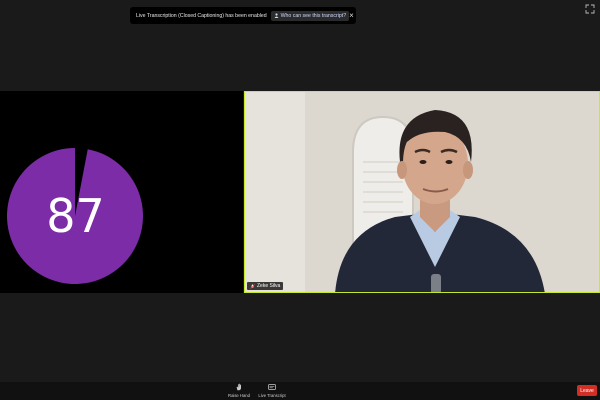 The image size is (600, 400). Describe the element at coordinates (587, 390) in the screenshot. I see `leave-button: Leave` at that location.